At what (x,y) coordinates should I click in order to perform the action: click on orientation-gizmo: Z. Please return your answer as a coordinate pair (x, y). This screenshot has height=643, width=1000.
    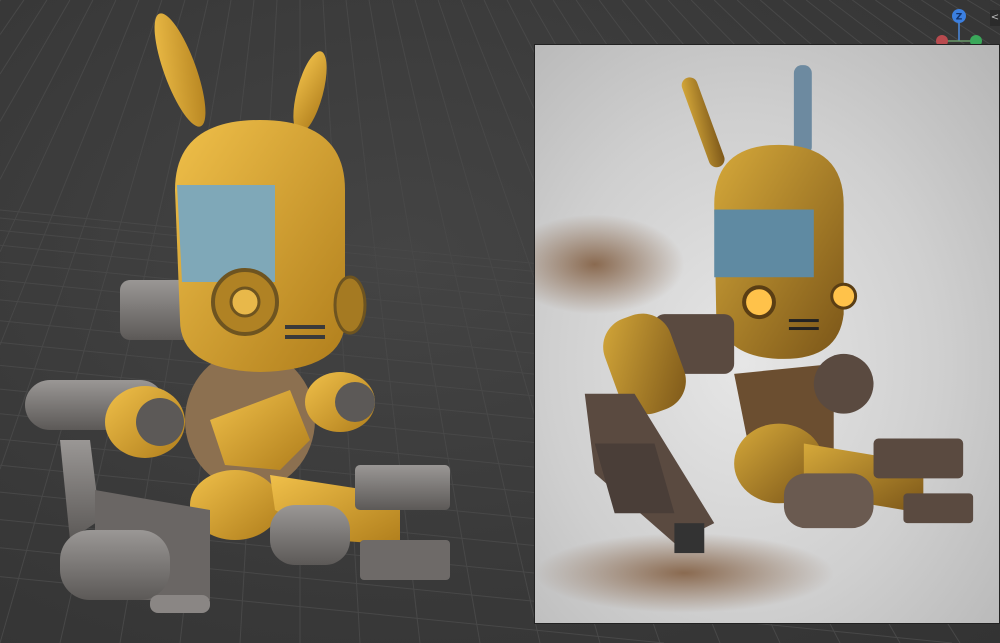
    Looking at the image, I should click on (960, 26).